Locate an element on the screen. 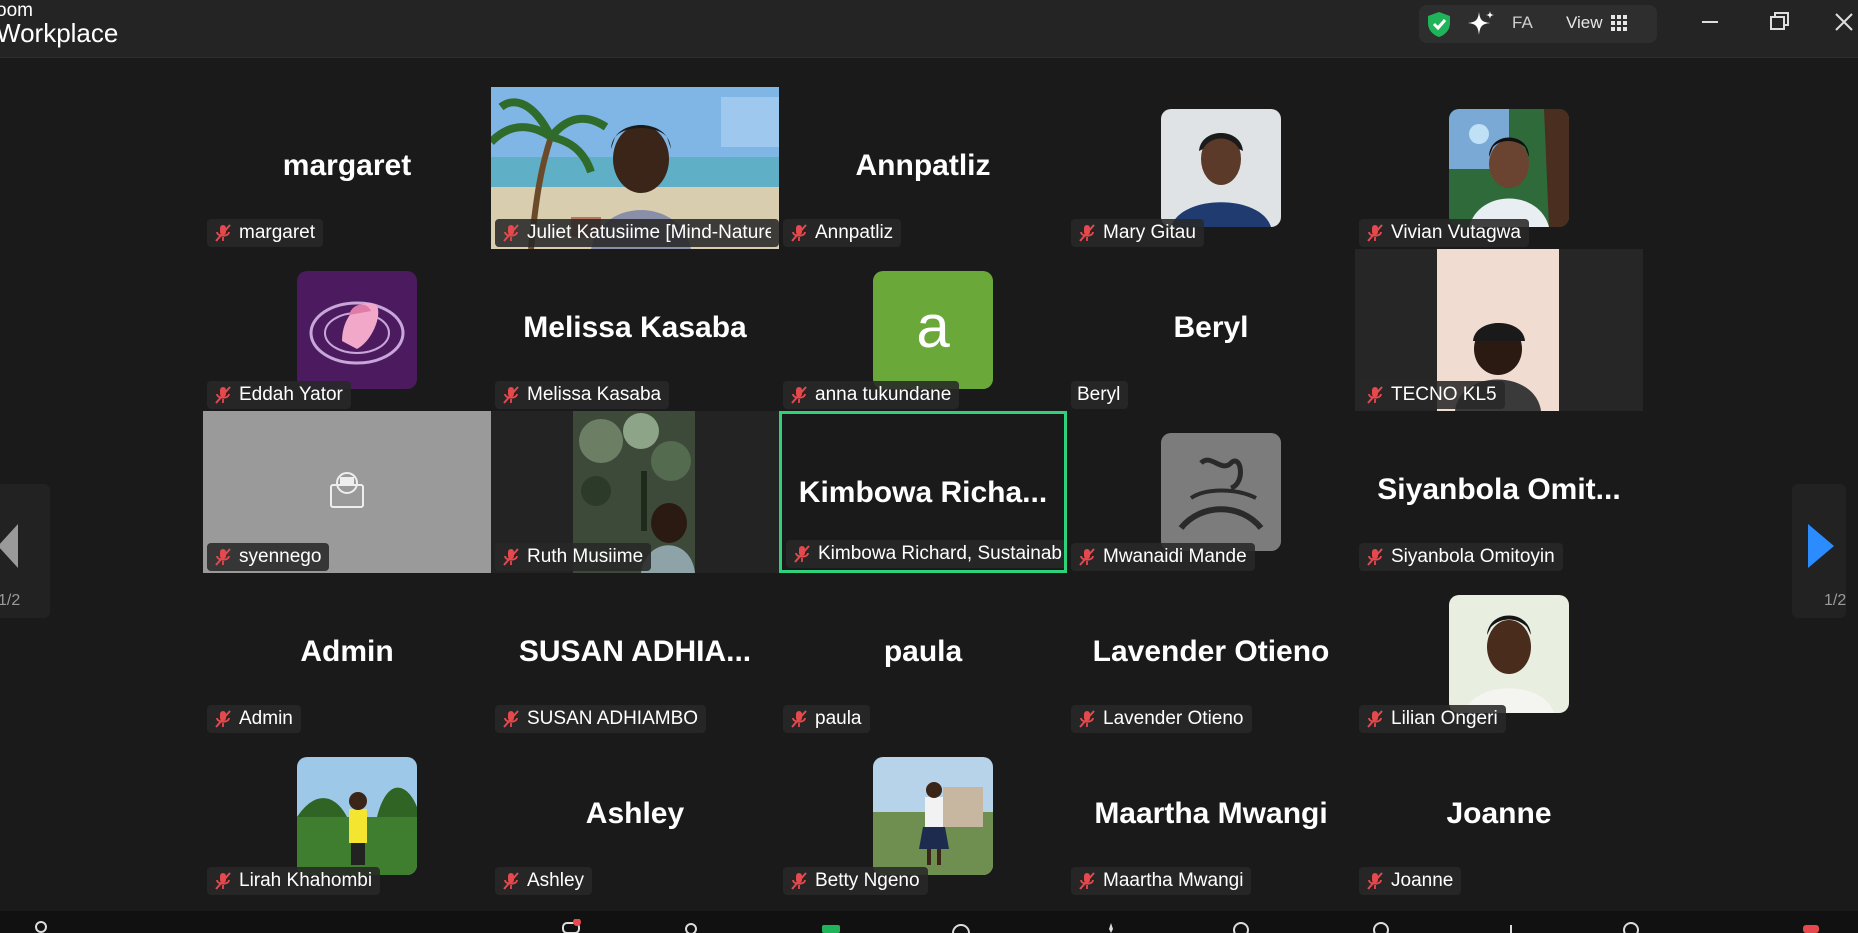 This screenshot has height=933, width=1858. participant-name: Vivian Vutagwa is located at coordinates (1456, 232).